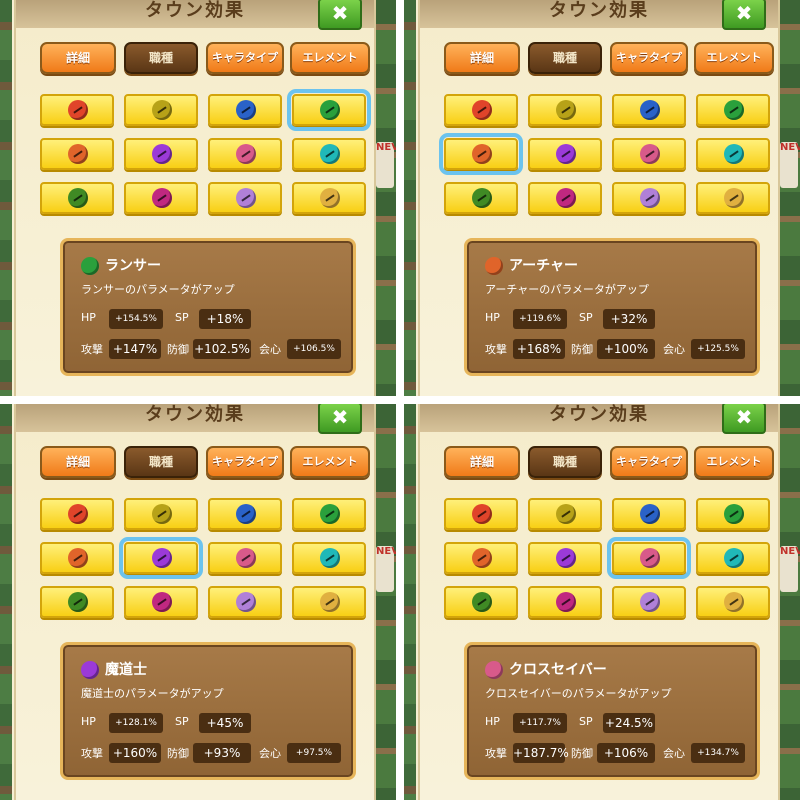  I want to click on sp-value: +24.5%, so click(629, 723).